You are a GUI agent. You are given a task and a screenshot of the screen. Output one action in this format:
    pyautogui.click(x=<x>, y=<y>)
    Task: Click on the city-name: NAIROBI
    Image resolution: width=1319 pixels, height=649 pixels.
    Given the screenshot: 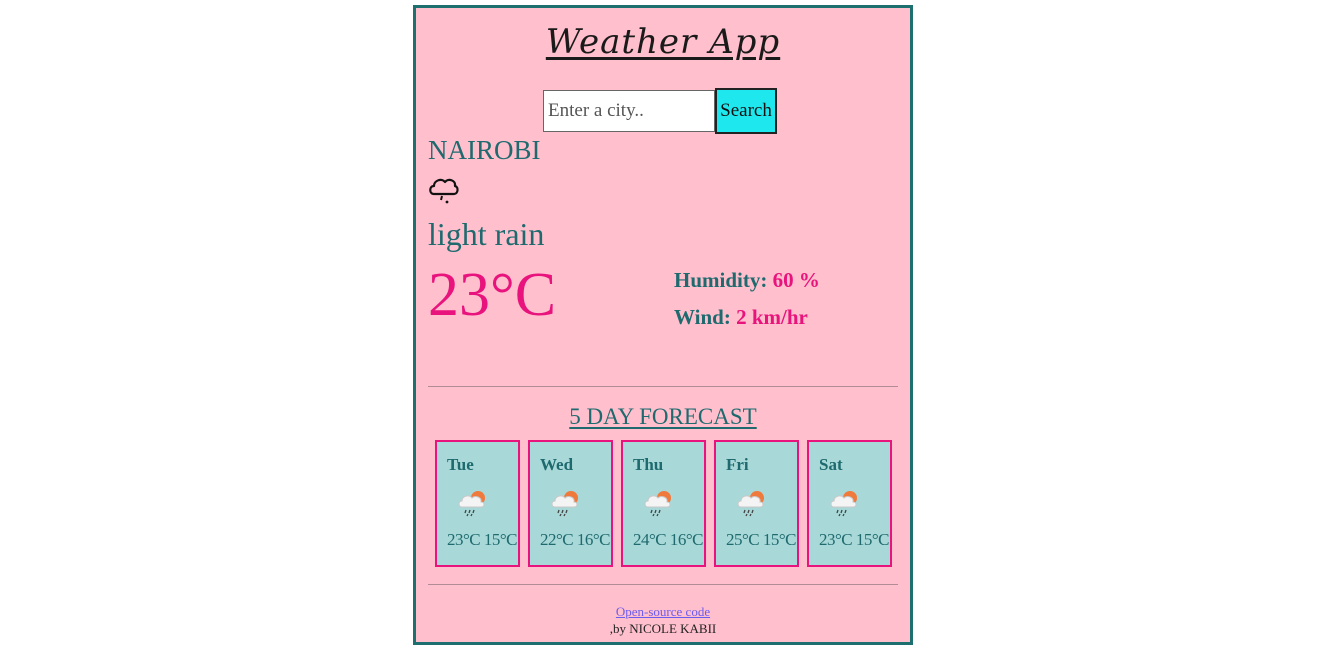 What is the action you would take?
    pyautogui.click(x=484, y=150)
    